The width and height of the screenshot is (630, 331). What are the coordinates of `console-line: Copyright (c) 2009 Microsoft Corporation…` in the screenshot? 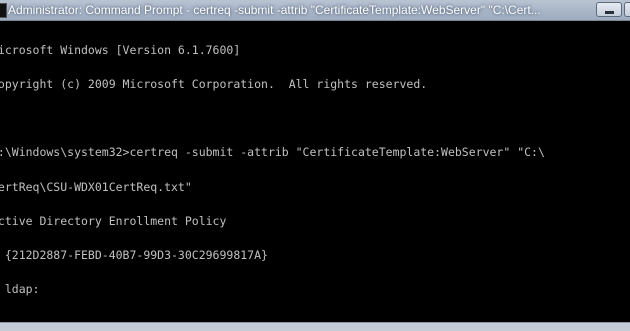 It's located at (214, 84).